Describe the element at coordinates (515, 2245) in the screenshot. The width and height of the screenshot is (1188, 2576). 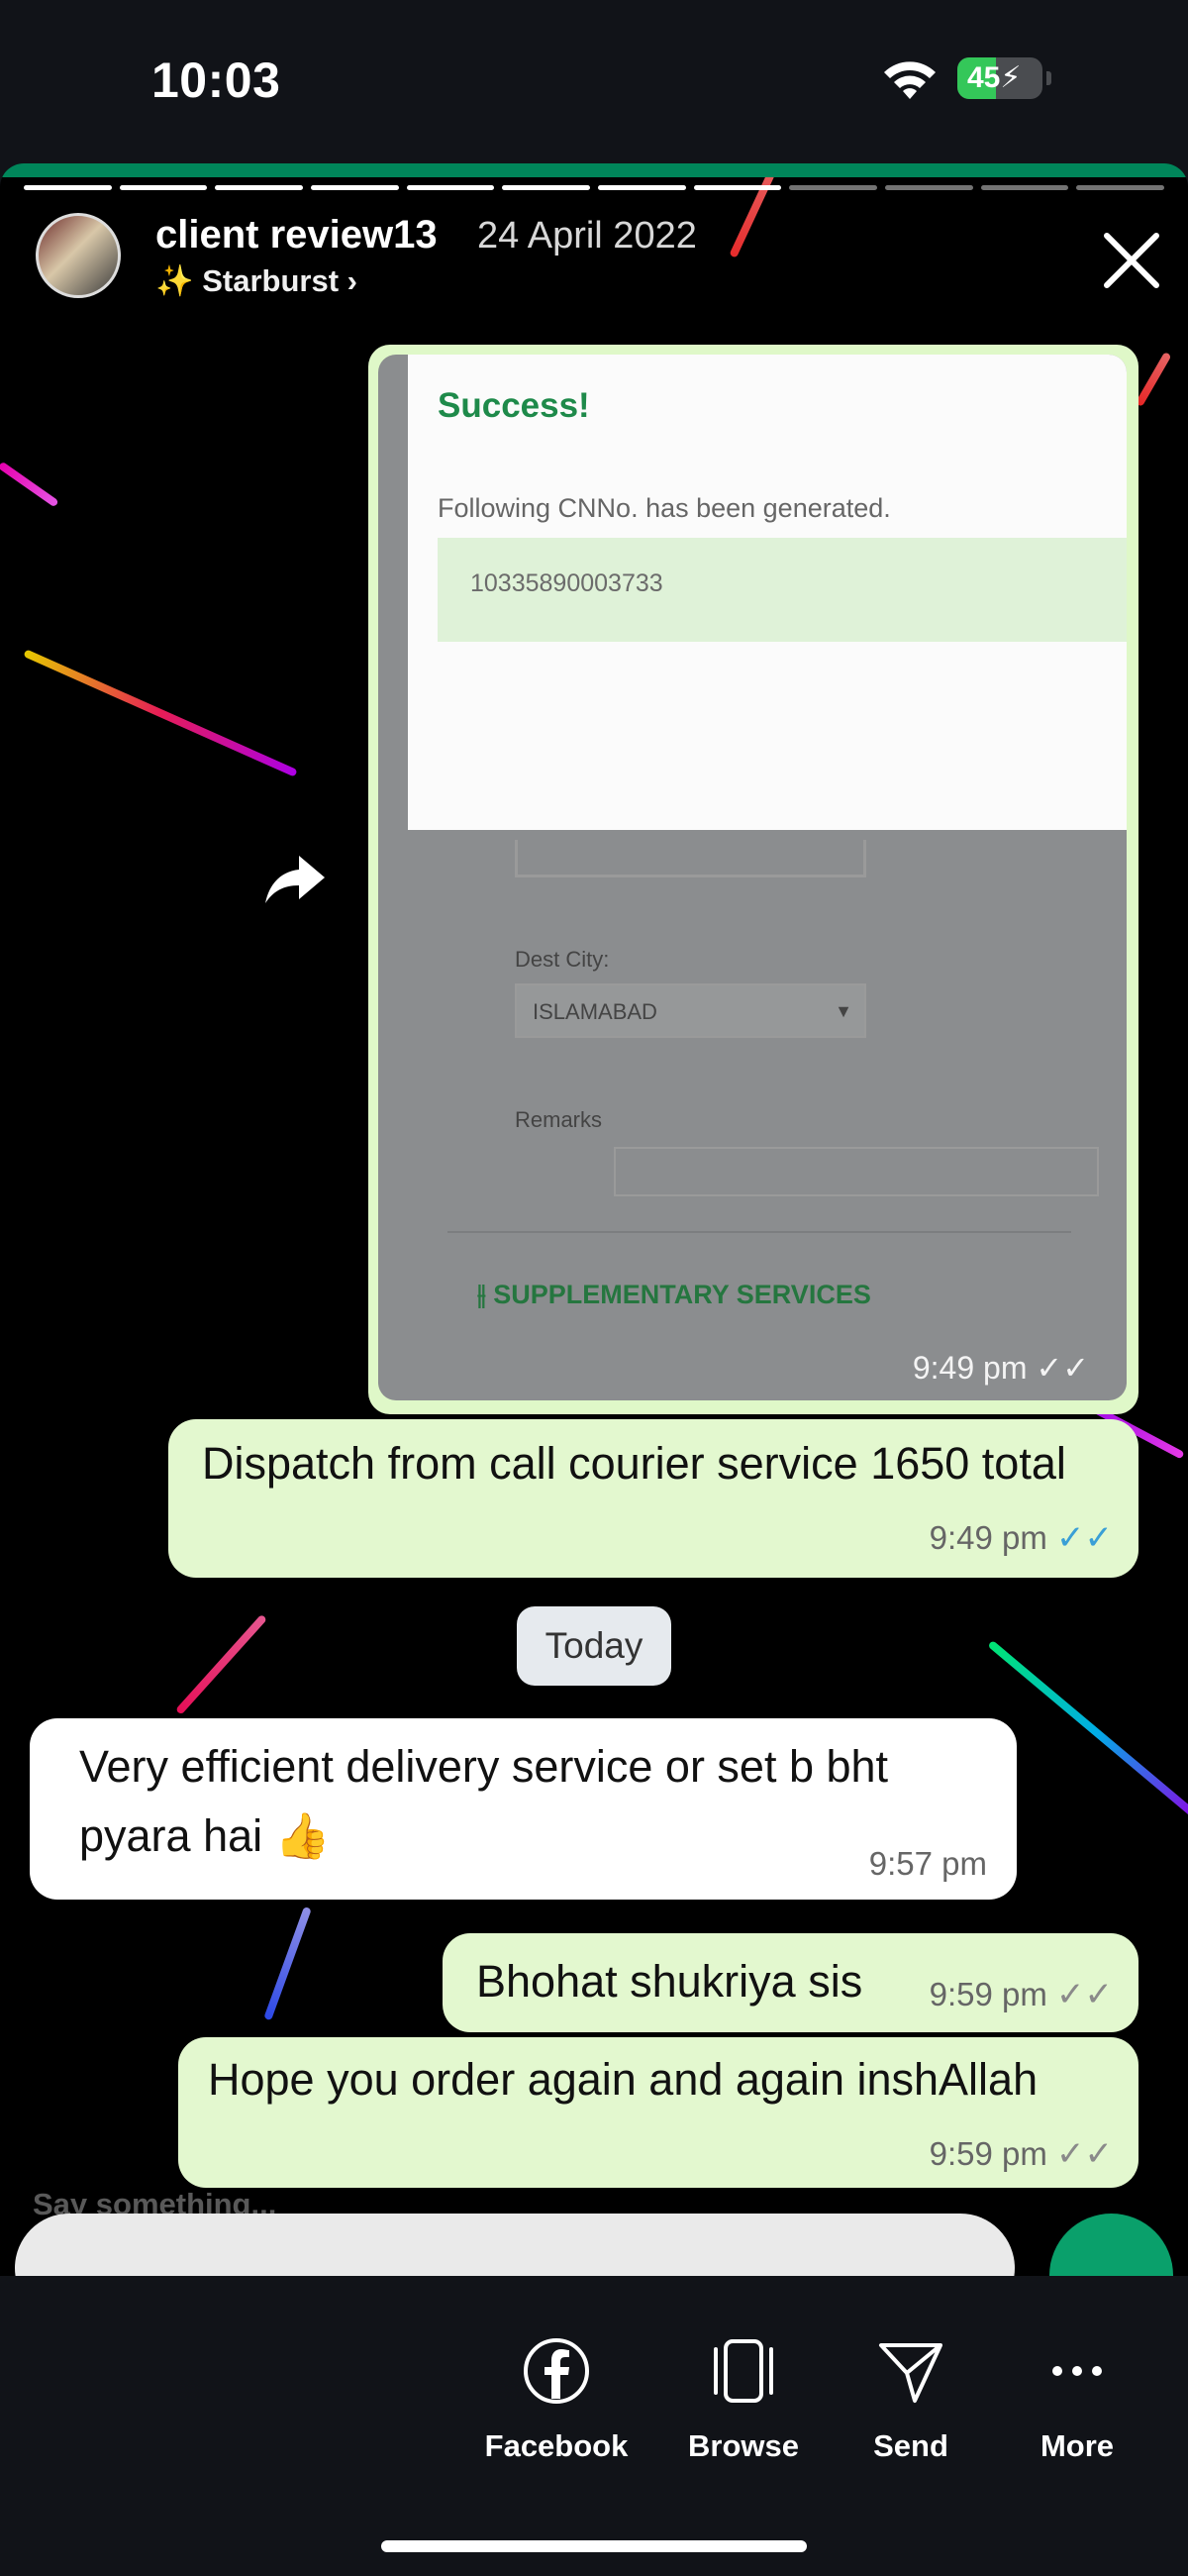
I see `message-input-background` at that location.